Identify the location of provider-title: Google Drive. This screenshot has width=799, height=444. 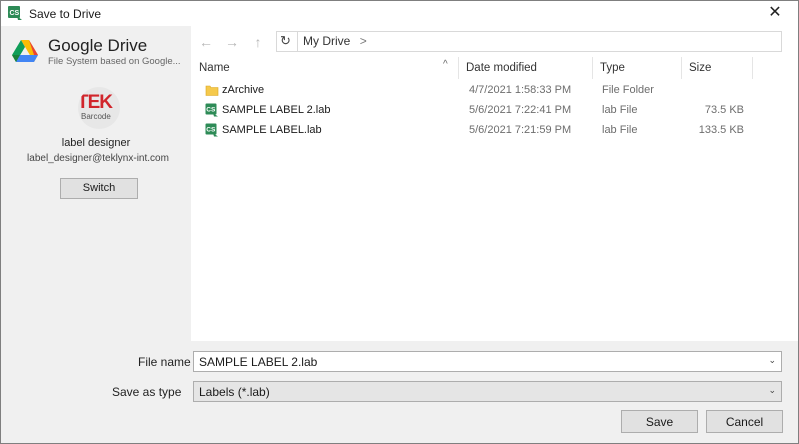
(98, 45).